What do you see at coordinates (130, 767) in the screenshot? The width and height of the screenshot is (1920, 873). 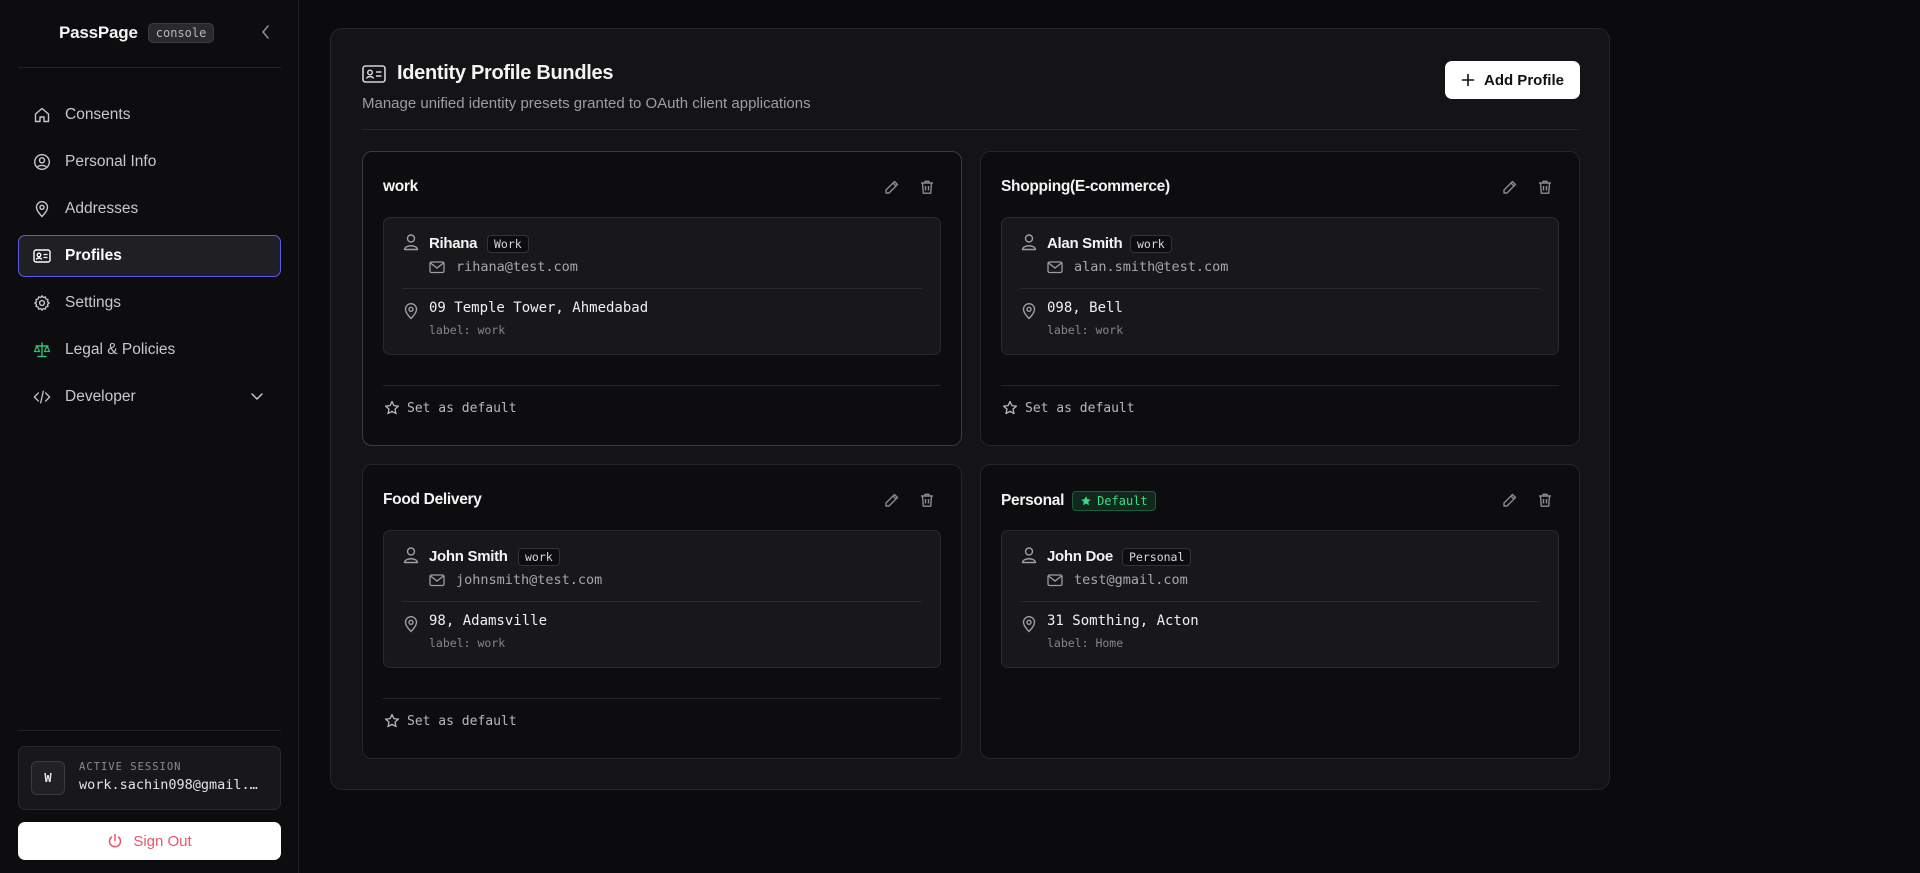 I see `session-label: ACTIVE SESSION` at bounding box center [130, 767].